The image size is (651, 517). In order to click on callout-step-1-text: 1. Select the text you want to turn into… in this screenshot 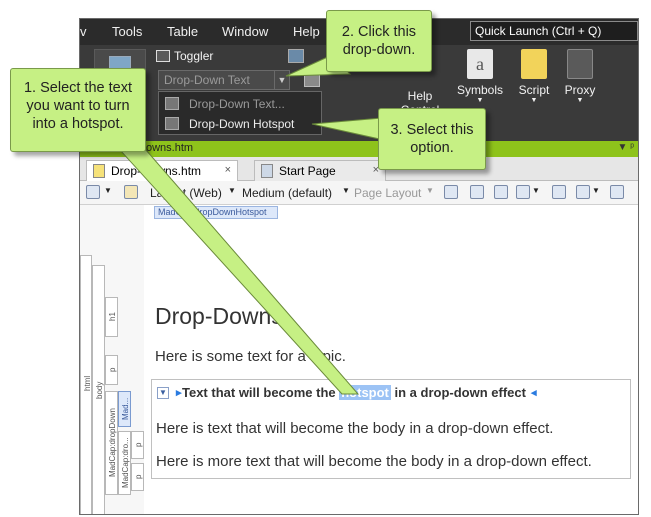, I will do `click(77, 106)`.